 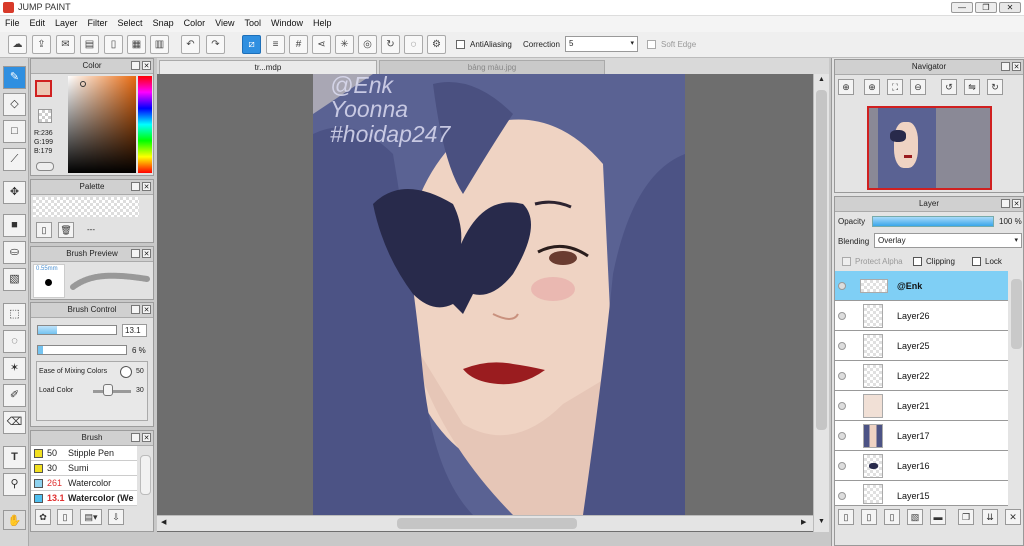 What do you see at coordinates (82, 350) in the screenshot?
I see `brush-opacity-slider` at bounding box center [82, 350].